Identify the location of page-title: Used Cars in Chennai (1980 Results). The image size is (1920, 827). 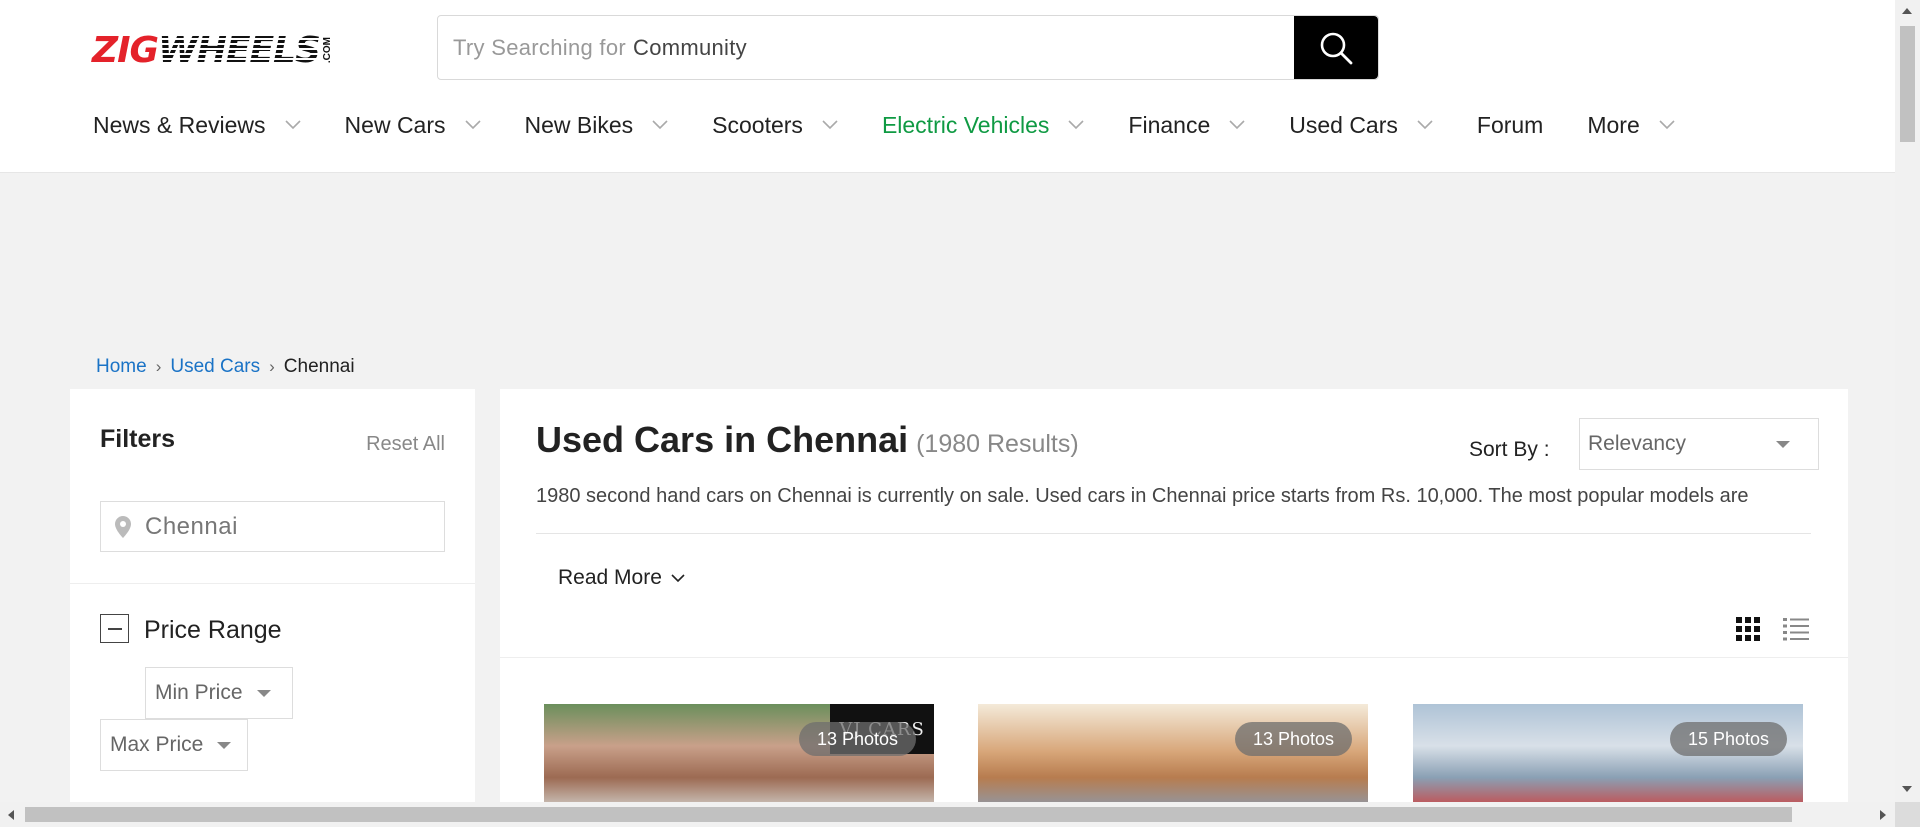
(807, 440).